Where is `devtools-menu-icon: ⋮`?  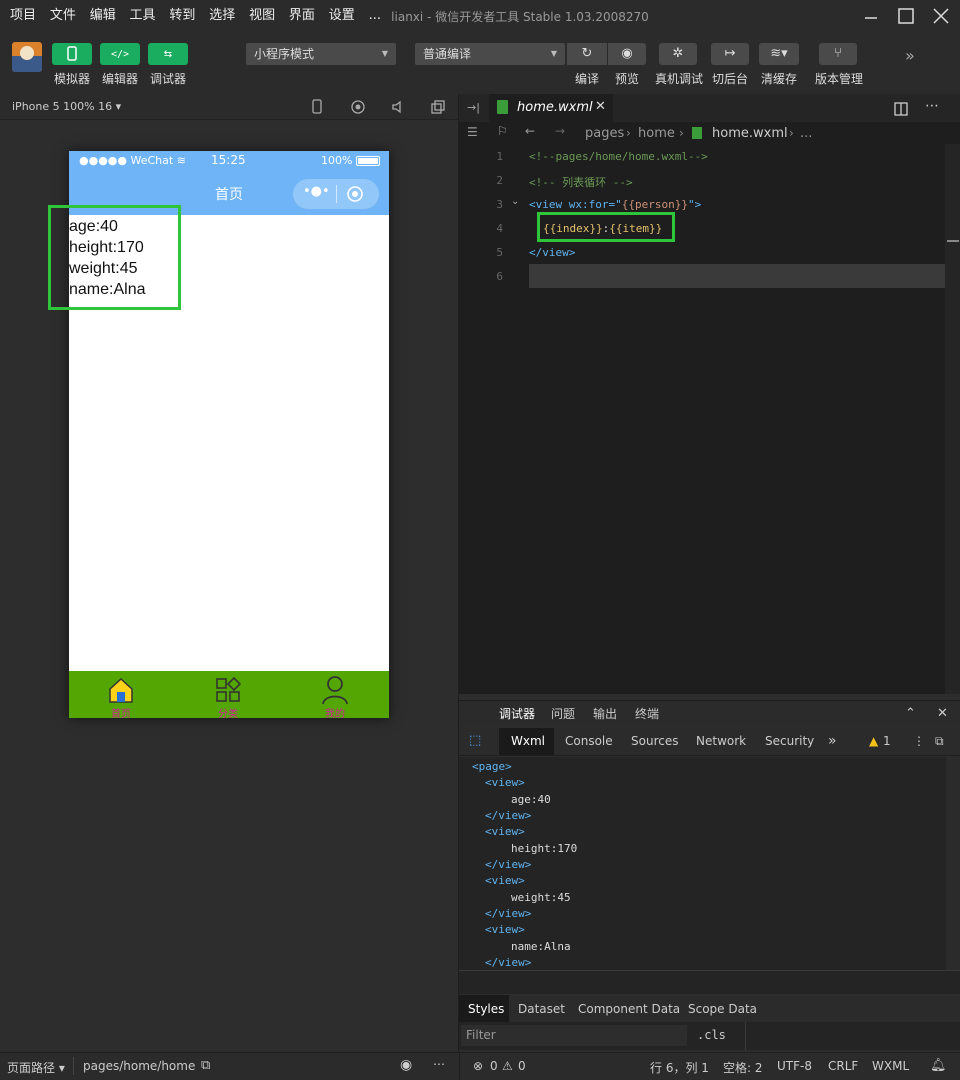
devtools-menu-icon: ⋮ is located at coordinates (919, 741).